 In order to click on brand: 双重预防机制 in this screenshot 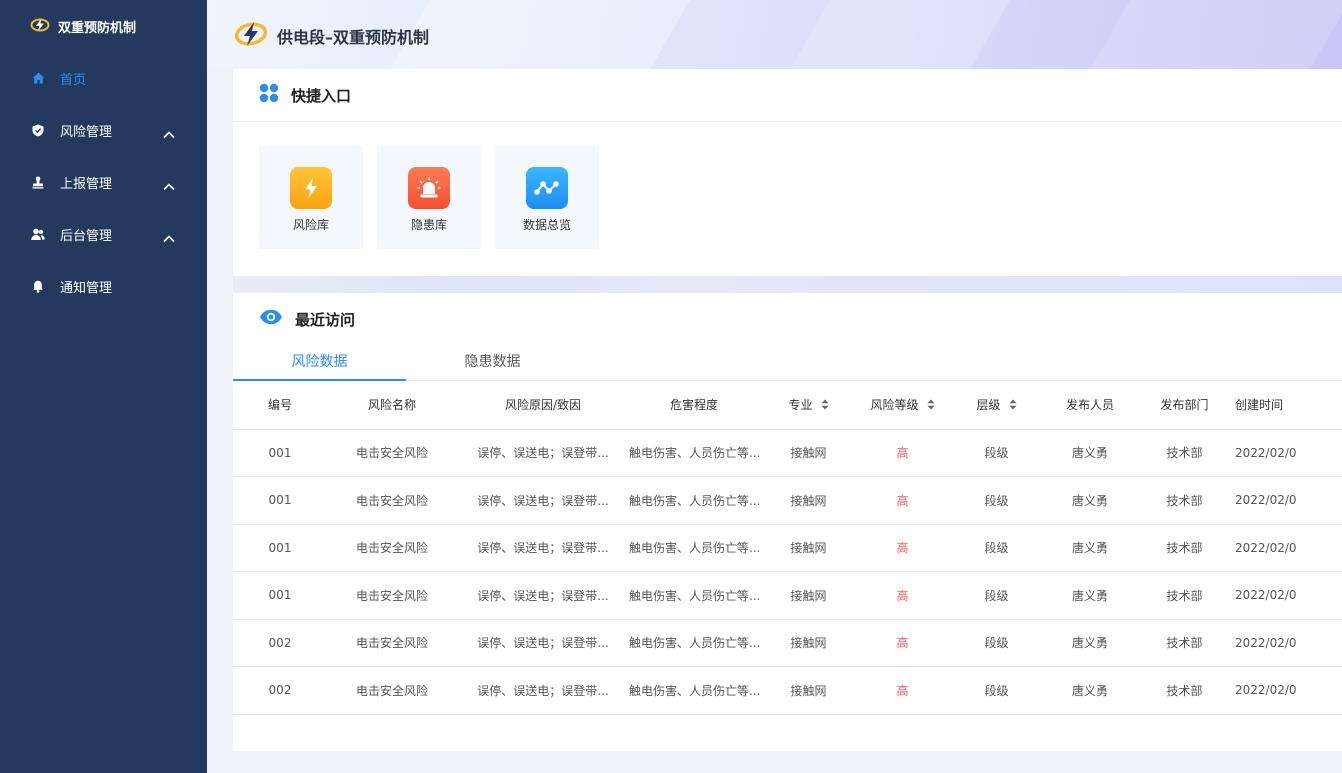, I will do `click(103, 26)`.